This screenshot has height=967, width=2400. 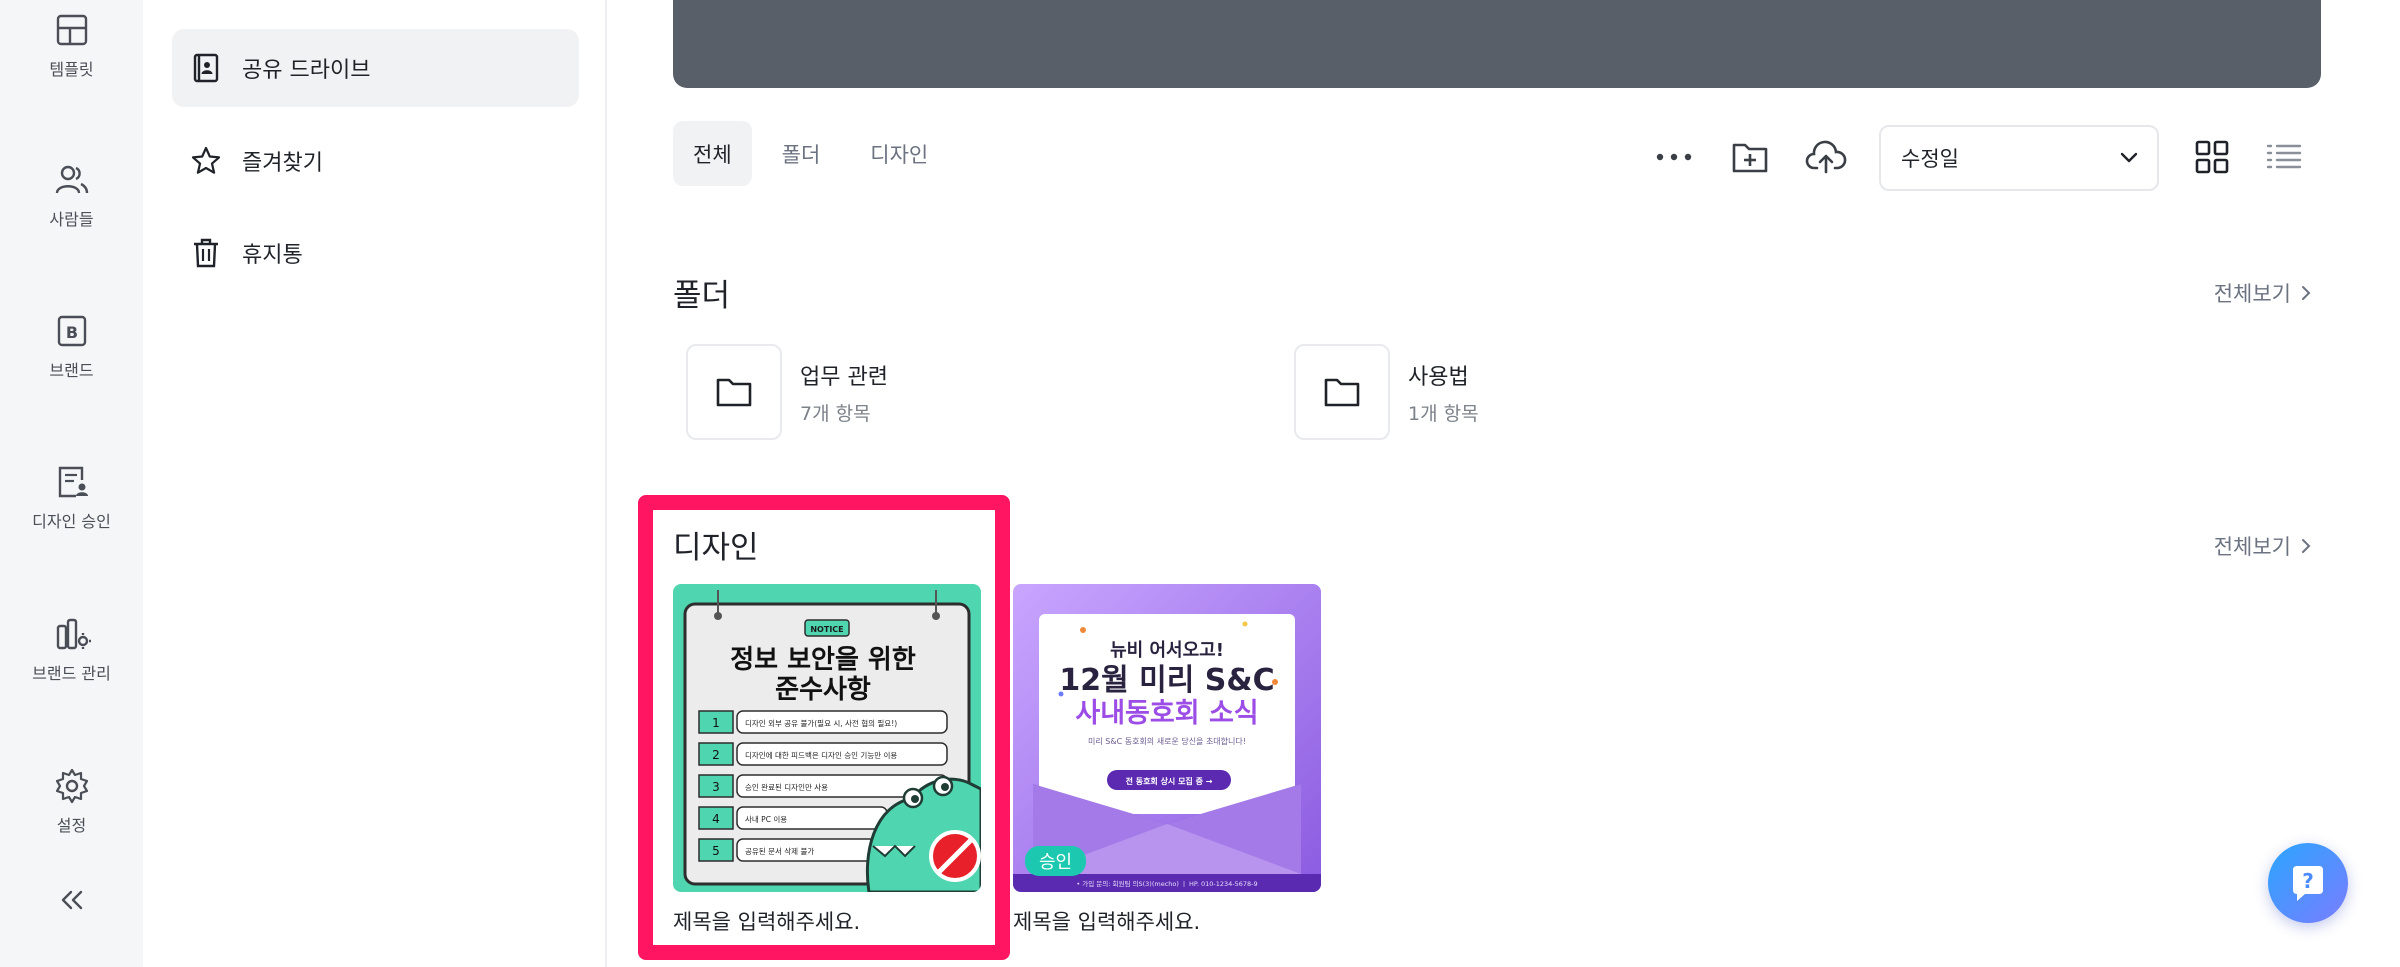 I want to click on designs-see-all-link: 전체보기, so click(x=2262, y=546).